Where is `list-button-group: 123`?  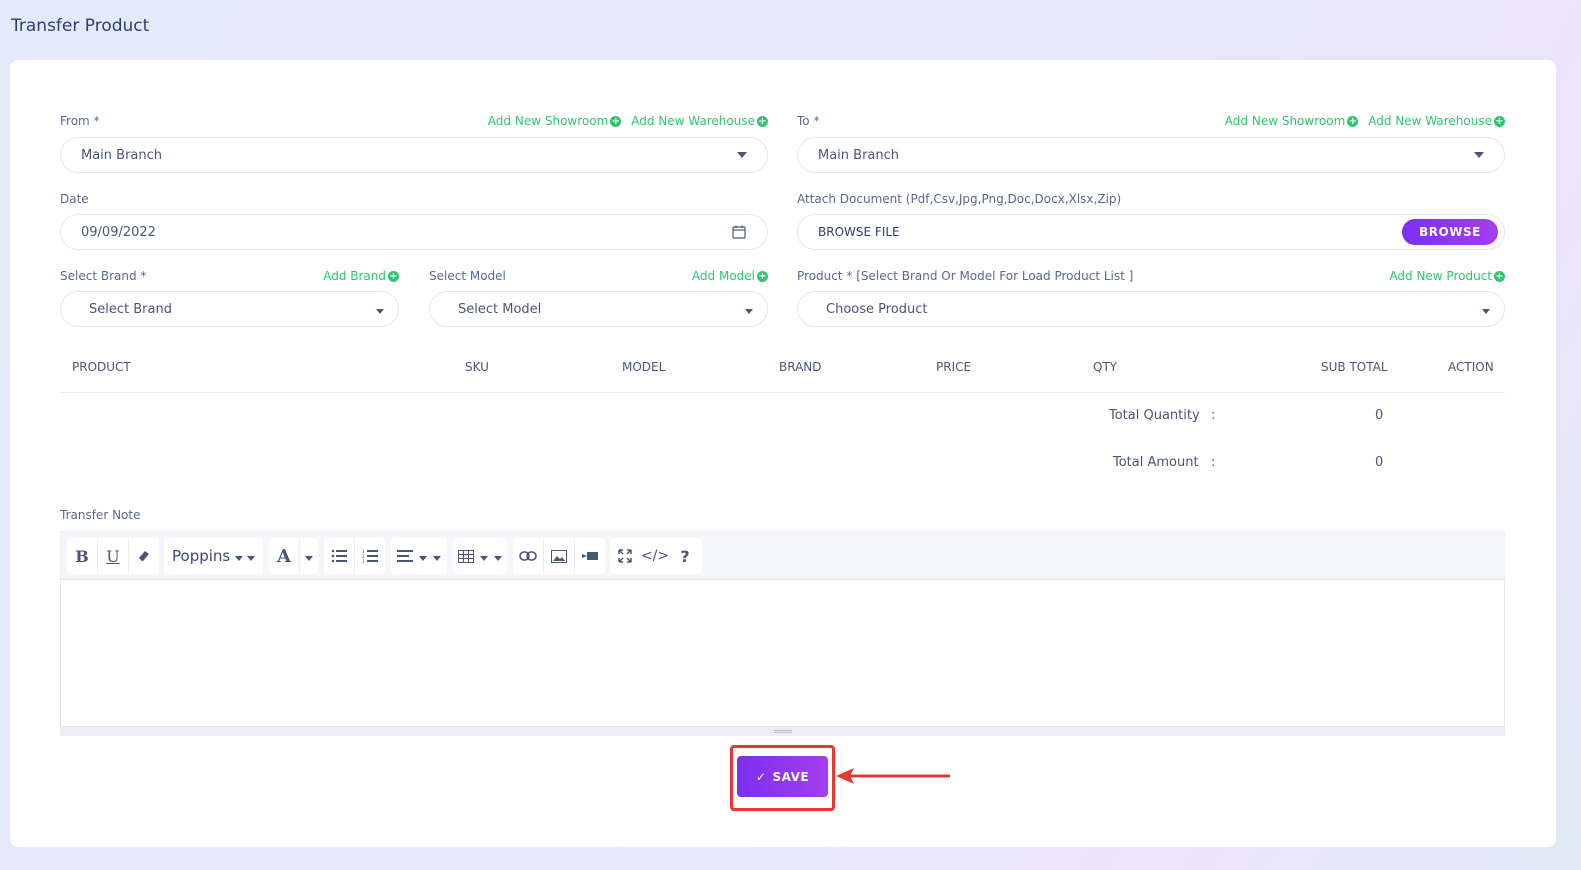
list-button-group: 123 is located at coordinates (354, 556).